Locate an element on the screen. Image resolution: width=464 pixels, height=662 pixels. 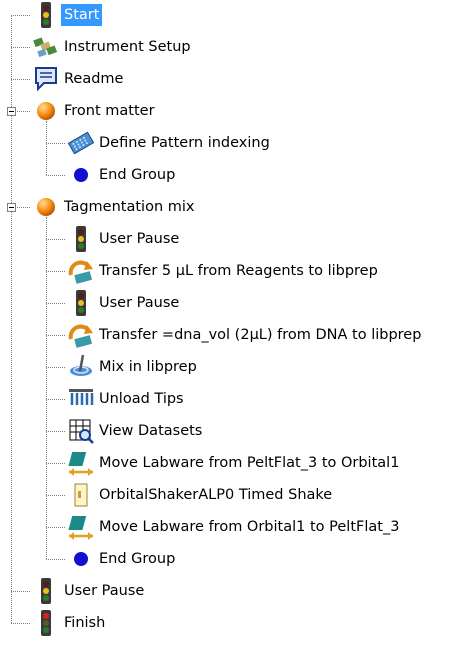
tree-item-label: Unload Tips is located at coordinates (141, 399).